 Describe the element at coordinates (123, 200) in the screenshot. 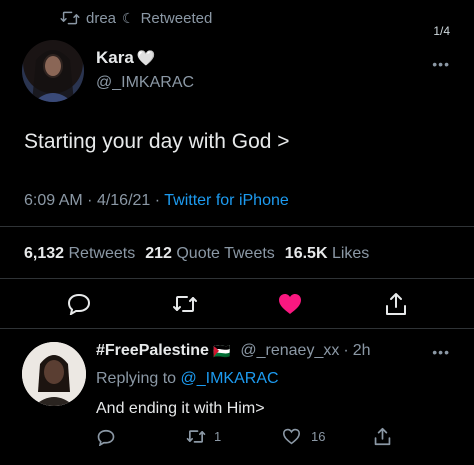

I see `tweet-date: 4/16/21` at that location.